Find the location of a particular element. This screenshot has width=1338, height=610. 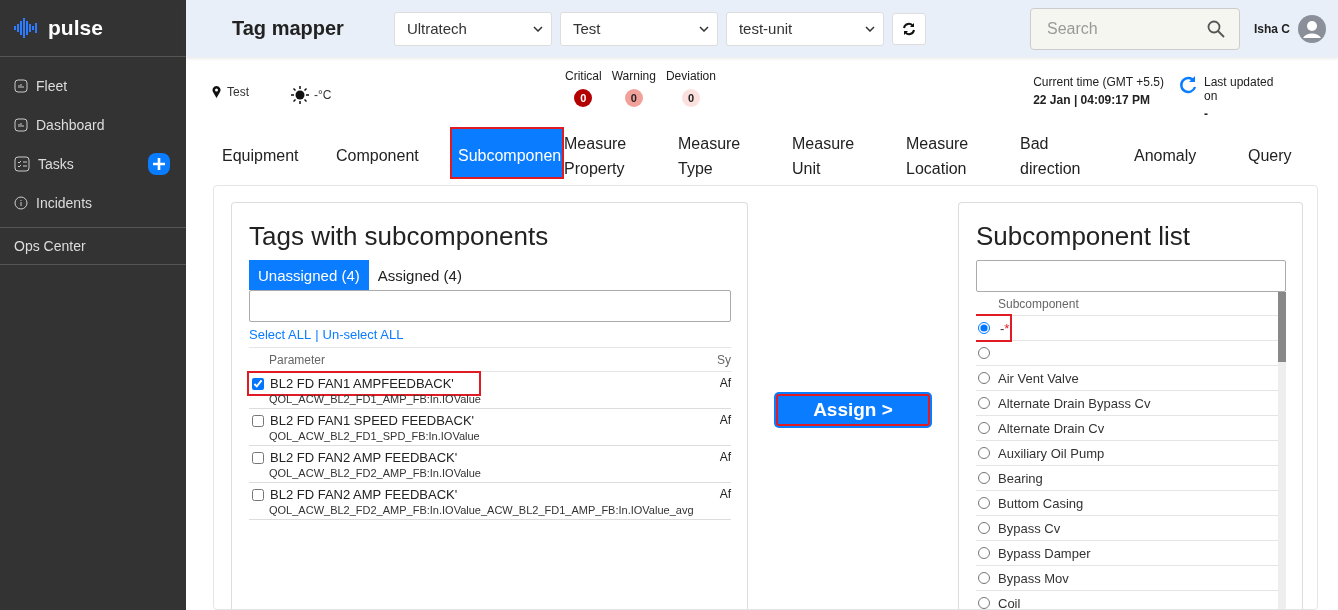

updated-value: - is located at coordinates (1206, 114).